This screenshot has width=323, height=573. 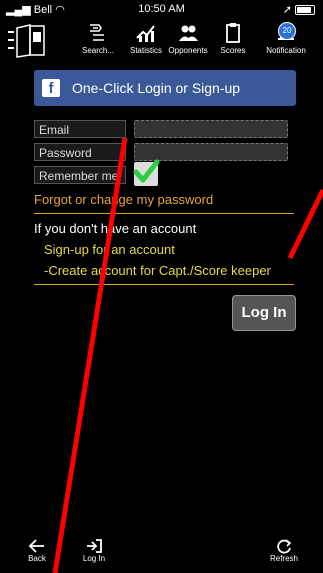 I want to click on no-account-text: If you don't have an account, so click(x=115, y=228).